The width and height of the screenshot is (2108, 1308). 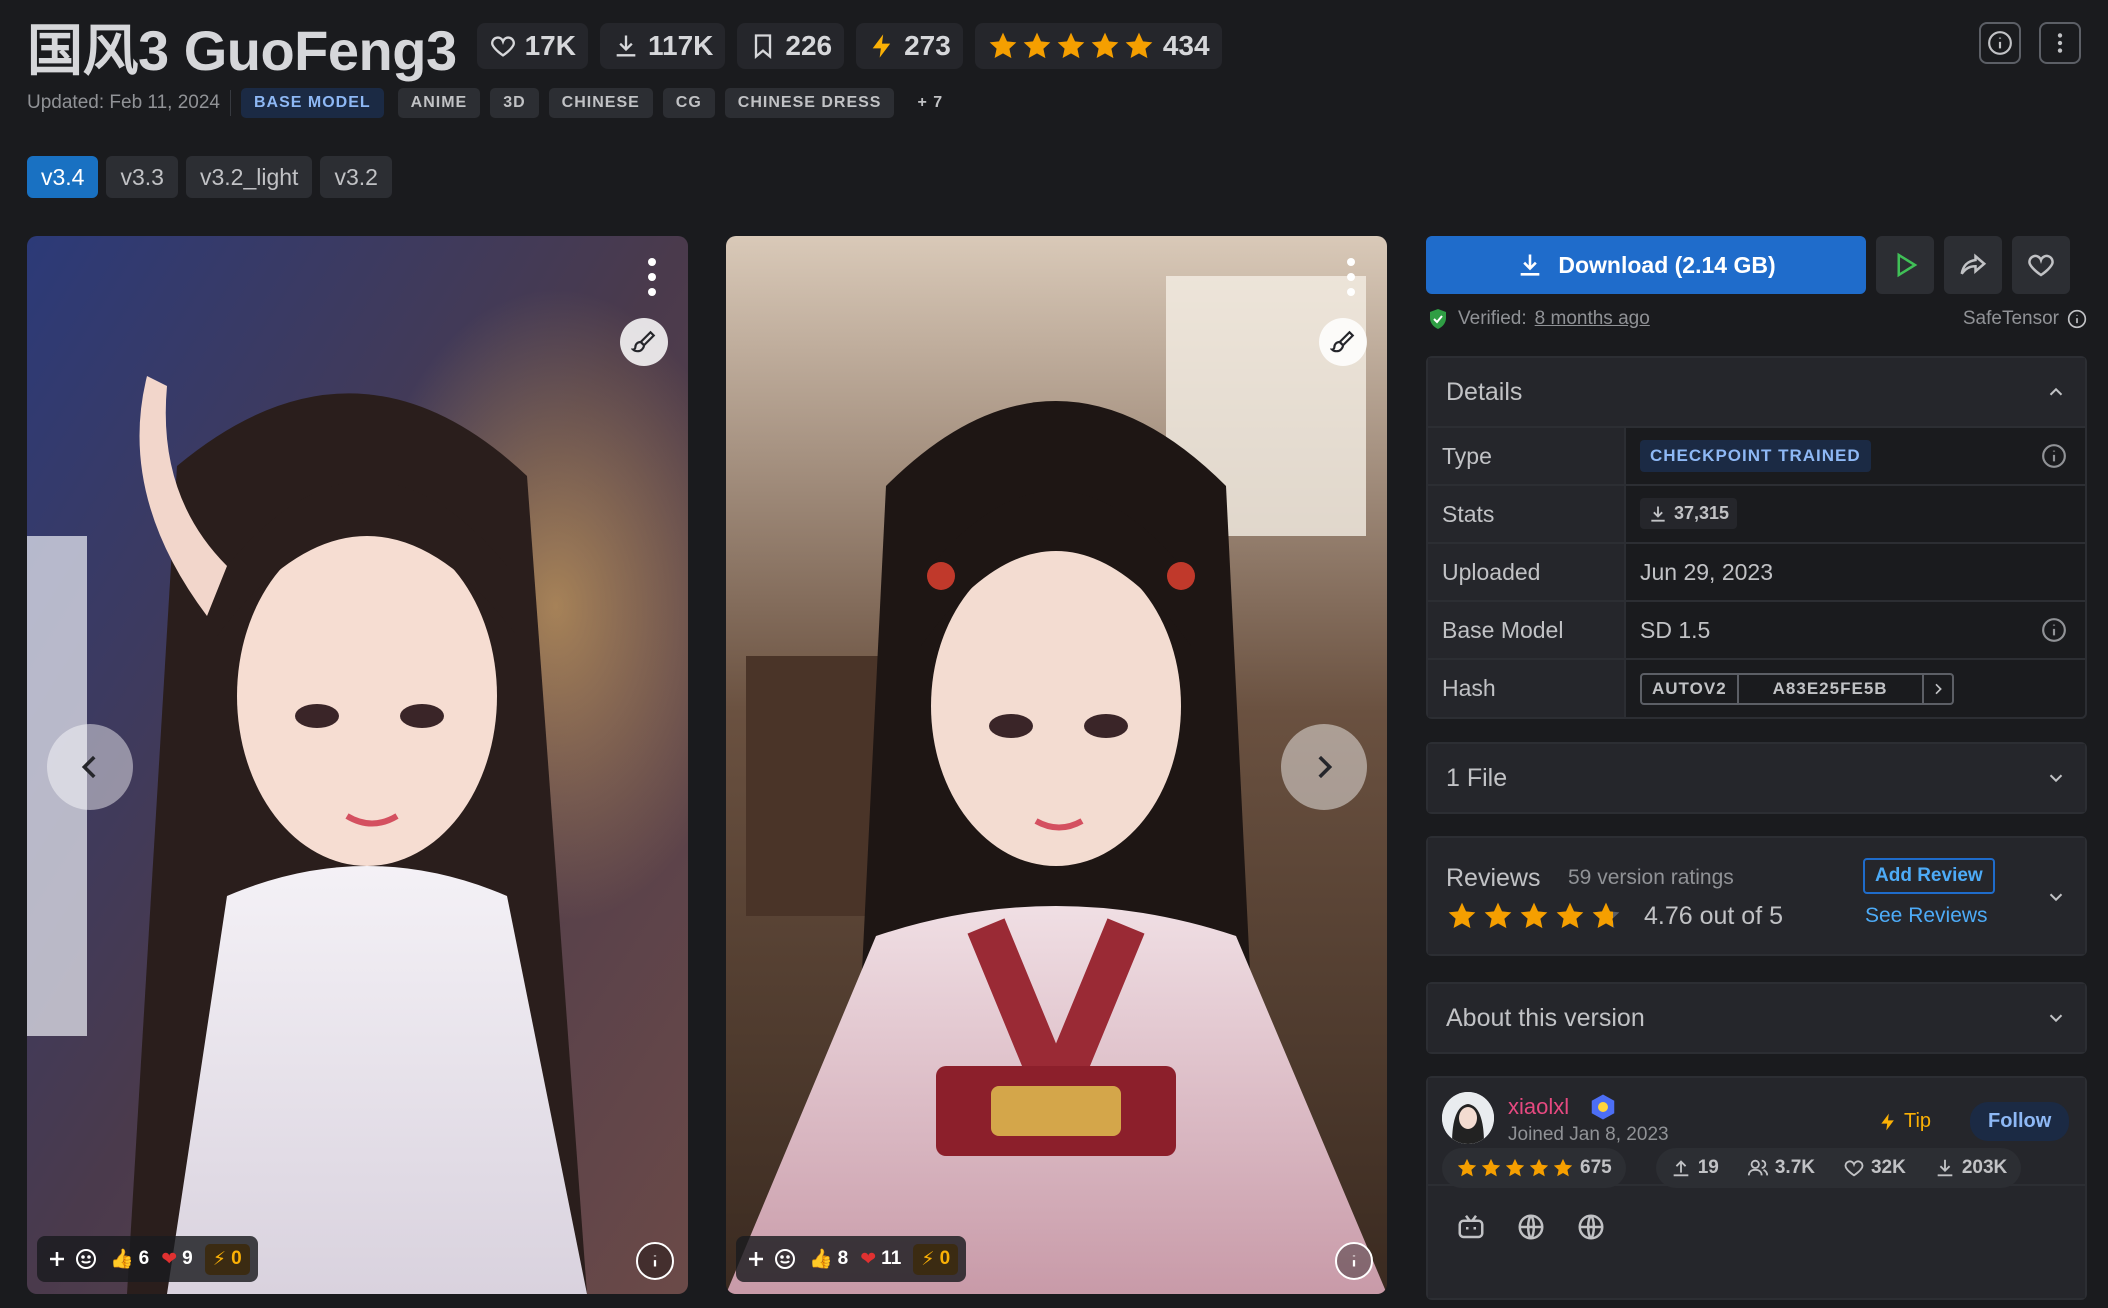 I want to click on follow-button: Follow, so click(x=2020, y=1121).